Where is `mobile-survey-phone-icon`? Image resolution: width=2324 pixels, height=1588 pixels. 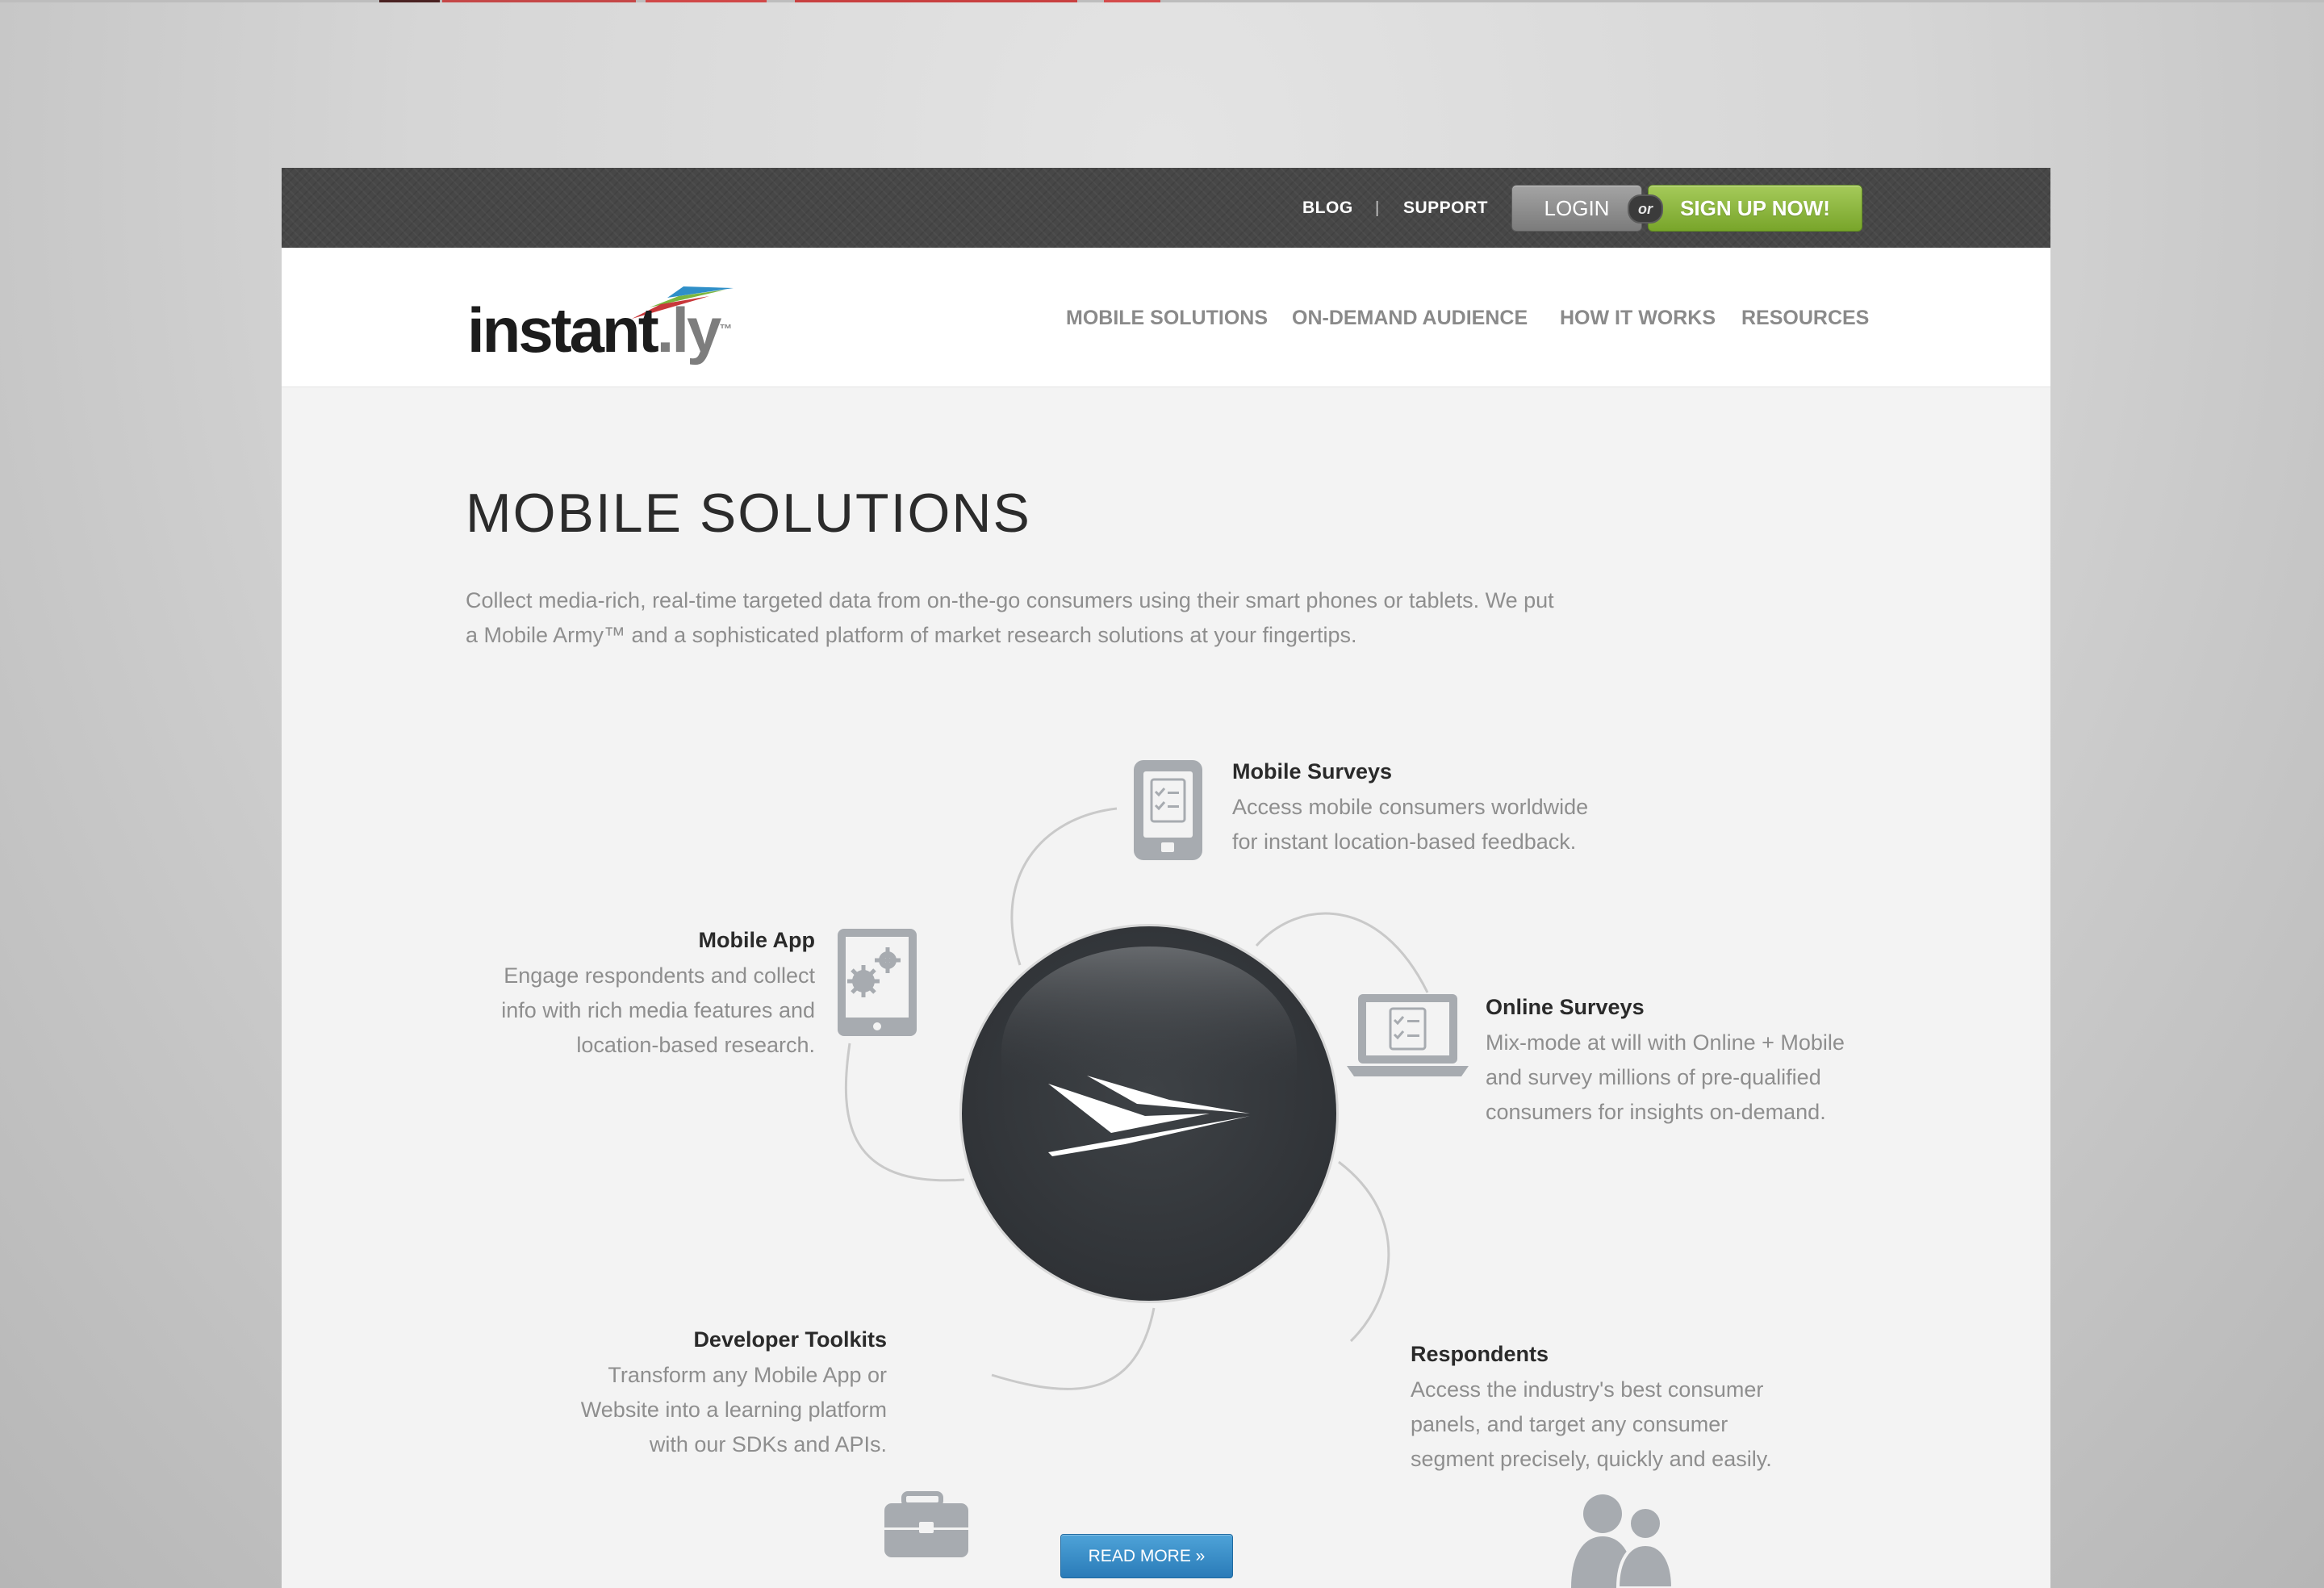 mobile-survey-phone-icon is located at coordinates (1168, 810).